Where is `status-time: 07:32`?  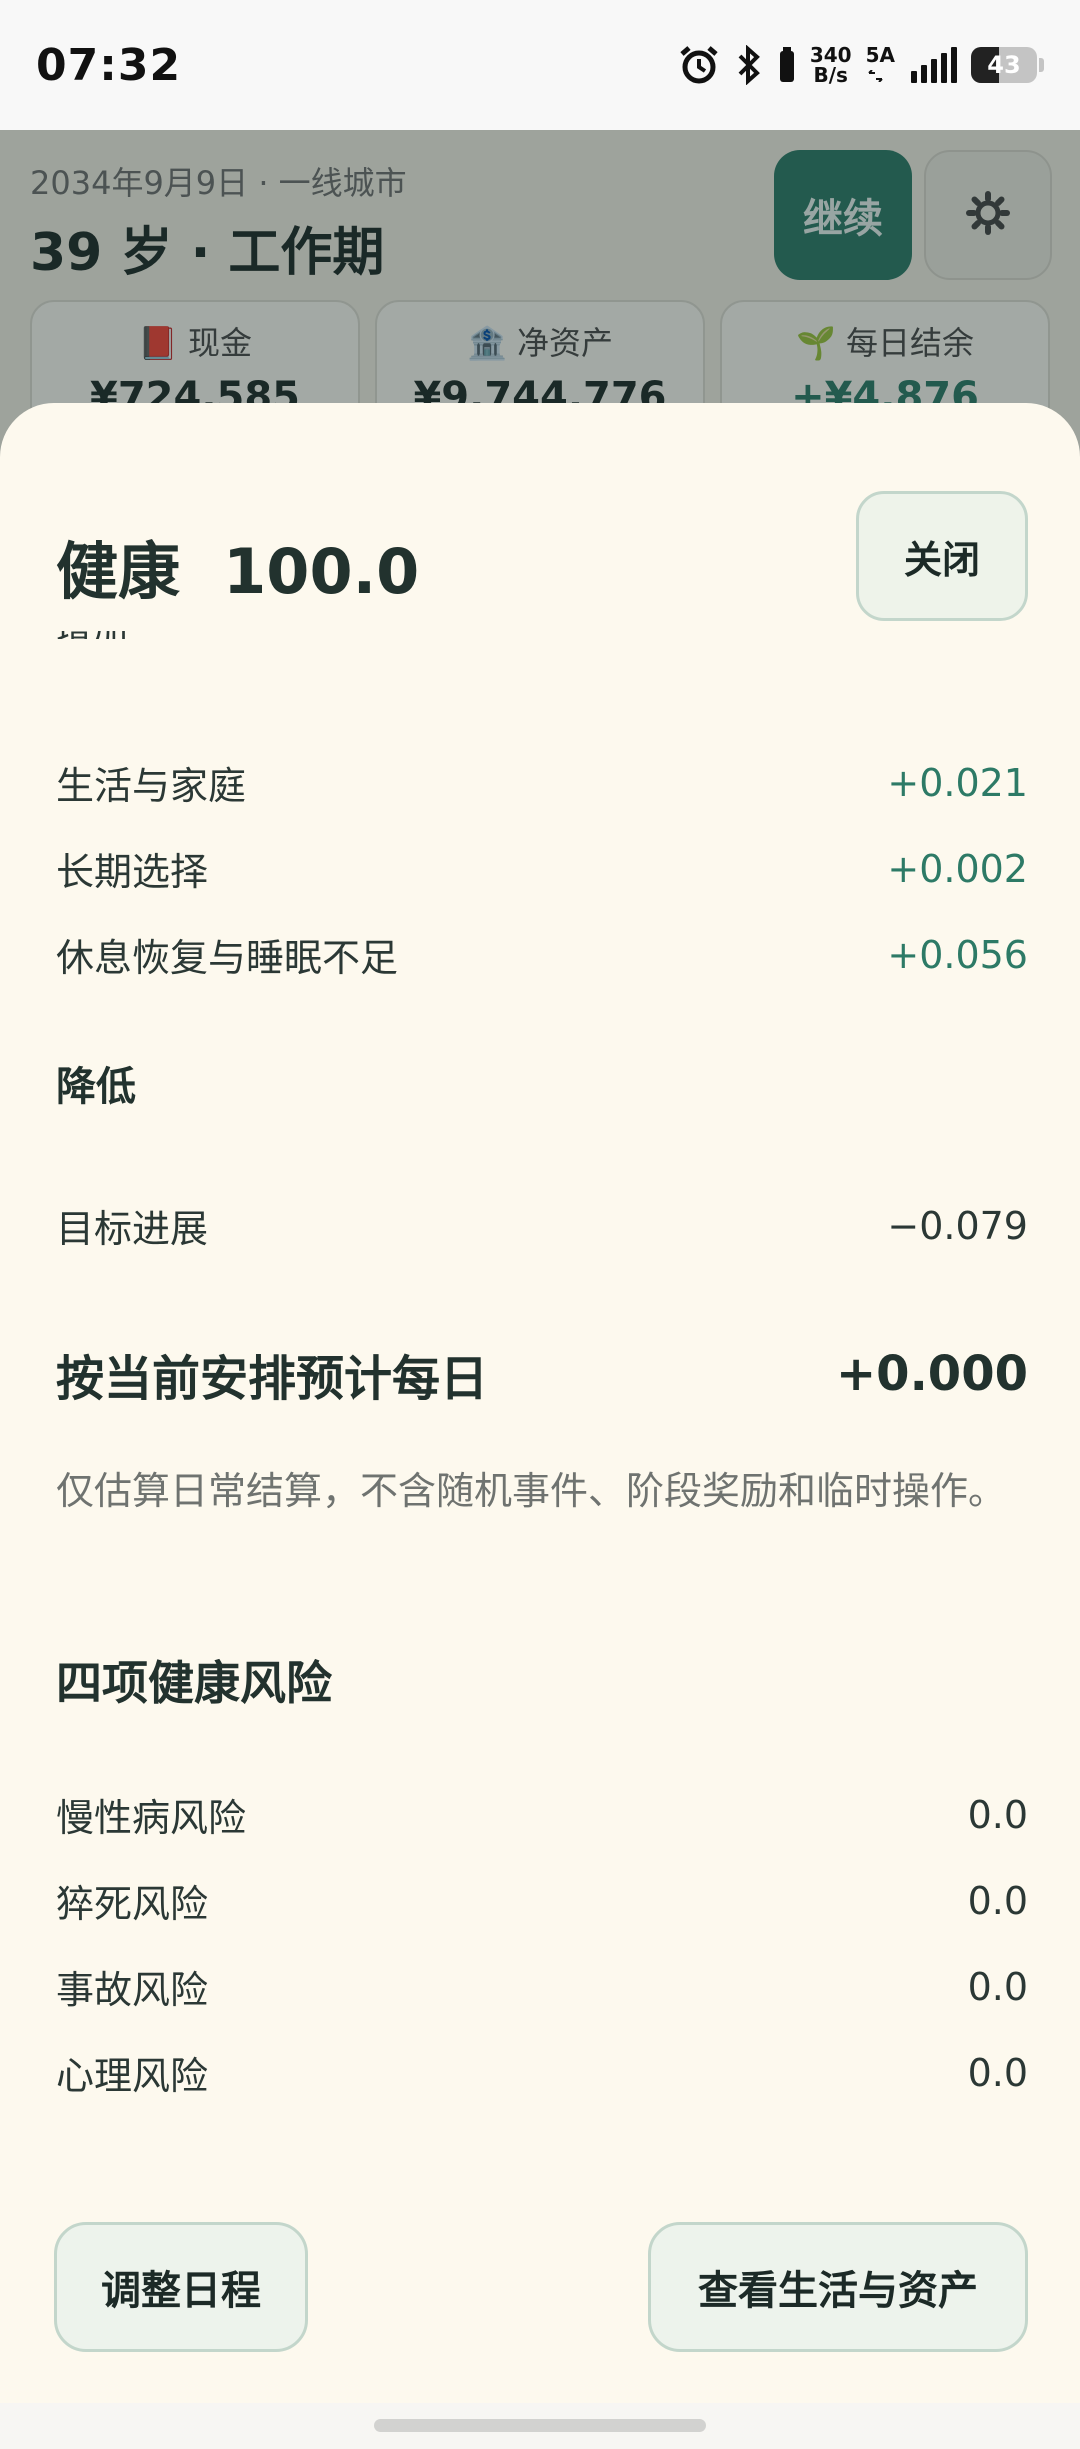 status-time: 07:32 is located at coordinates (109, 65).